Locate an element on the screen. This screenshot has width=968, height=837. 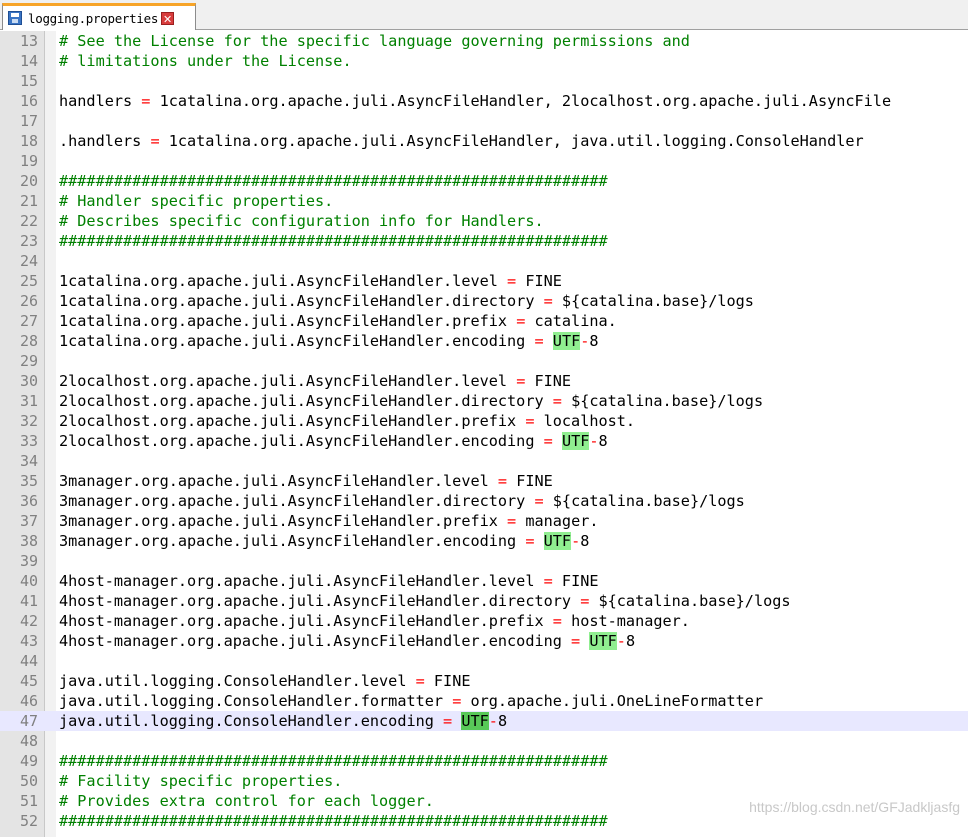
line-number: 45 is located at coordinates (28, 681).